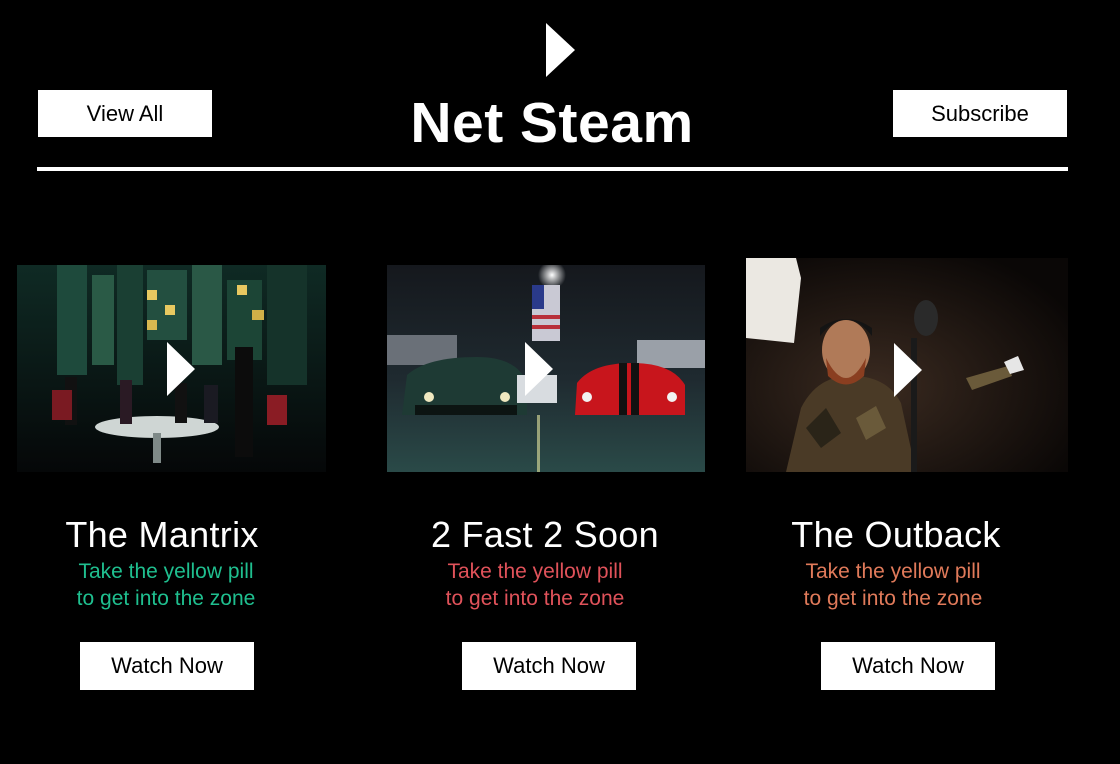  Describe the element at coordinates (162, 534) in the screenshot. I see `card-title: The Mantrix` at that location.